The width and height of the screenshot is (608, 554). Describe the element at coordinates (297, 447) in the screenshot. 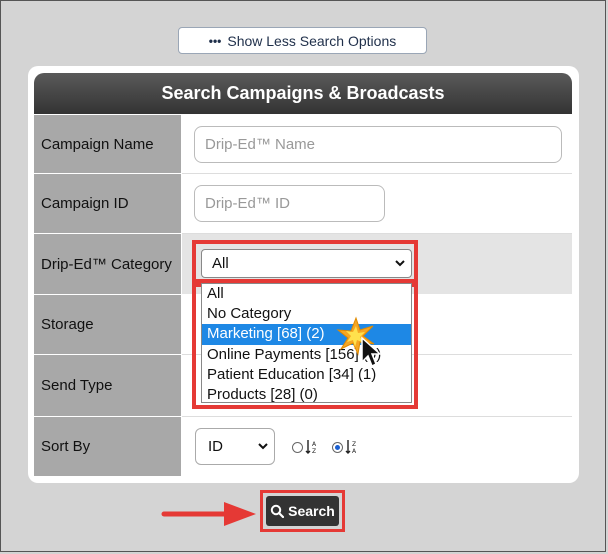

I see `sort-ascending-radio` at that location.